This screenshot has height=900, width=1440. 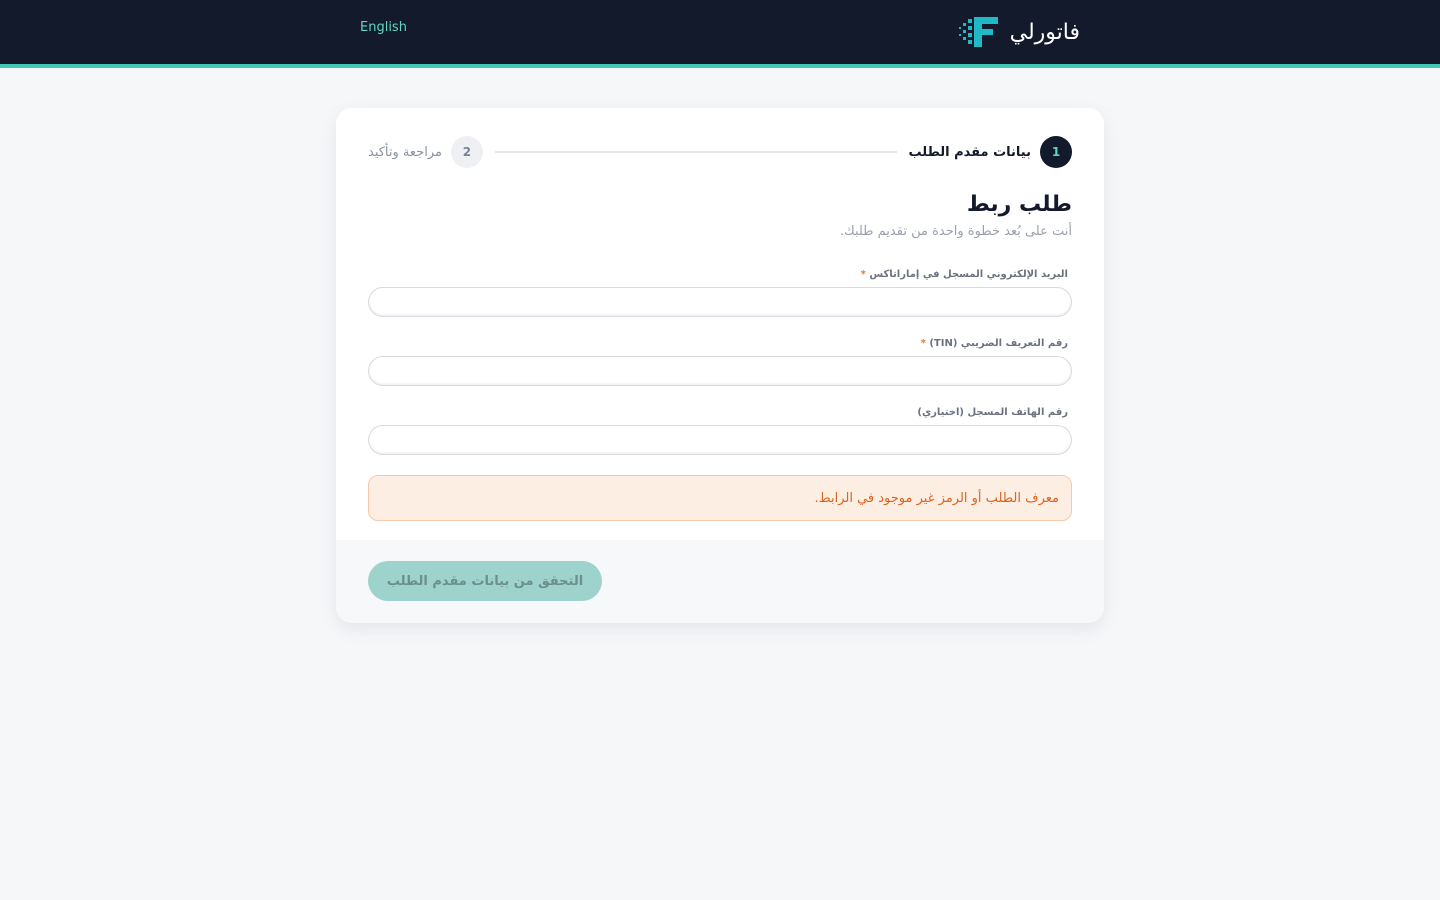 What do you see at coordinates (955, 231) in the screenshot?
I see `page-subtitle: أنت على بُعد خطوة واحدة من تقديم طلبك.` at bounding box center [955, 231].